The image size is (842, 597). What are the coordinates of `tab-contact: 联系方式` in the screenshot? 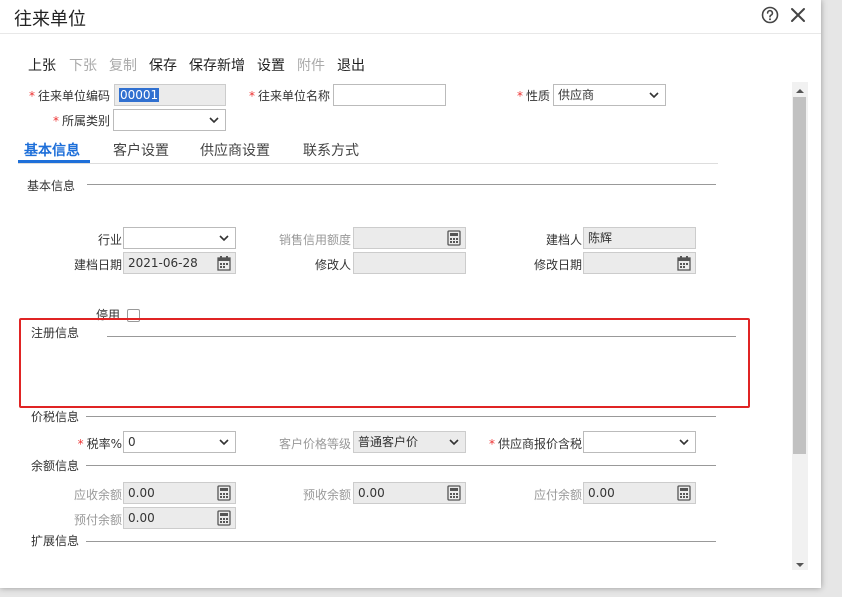 It's located at (331, 150).